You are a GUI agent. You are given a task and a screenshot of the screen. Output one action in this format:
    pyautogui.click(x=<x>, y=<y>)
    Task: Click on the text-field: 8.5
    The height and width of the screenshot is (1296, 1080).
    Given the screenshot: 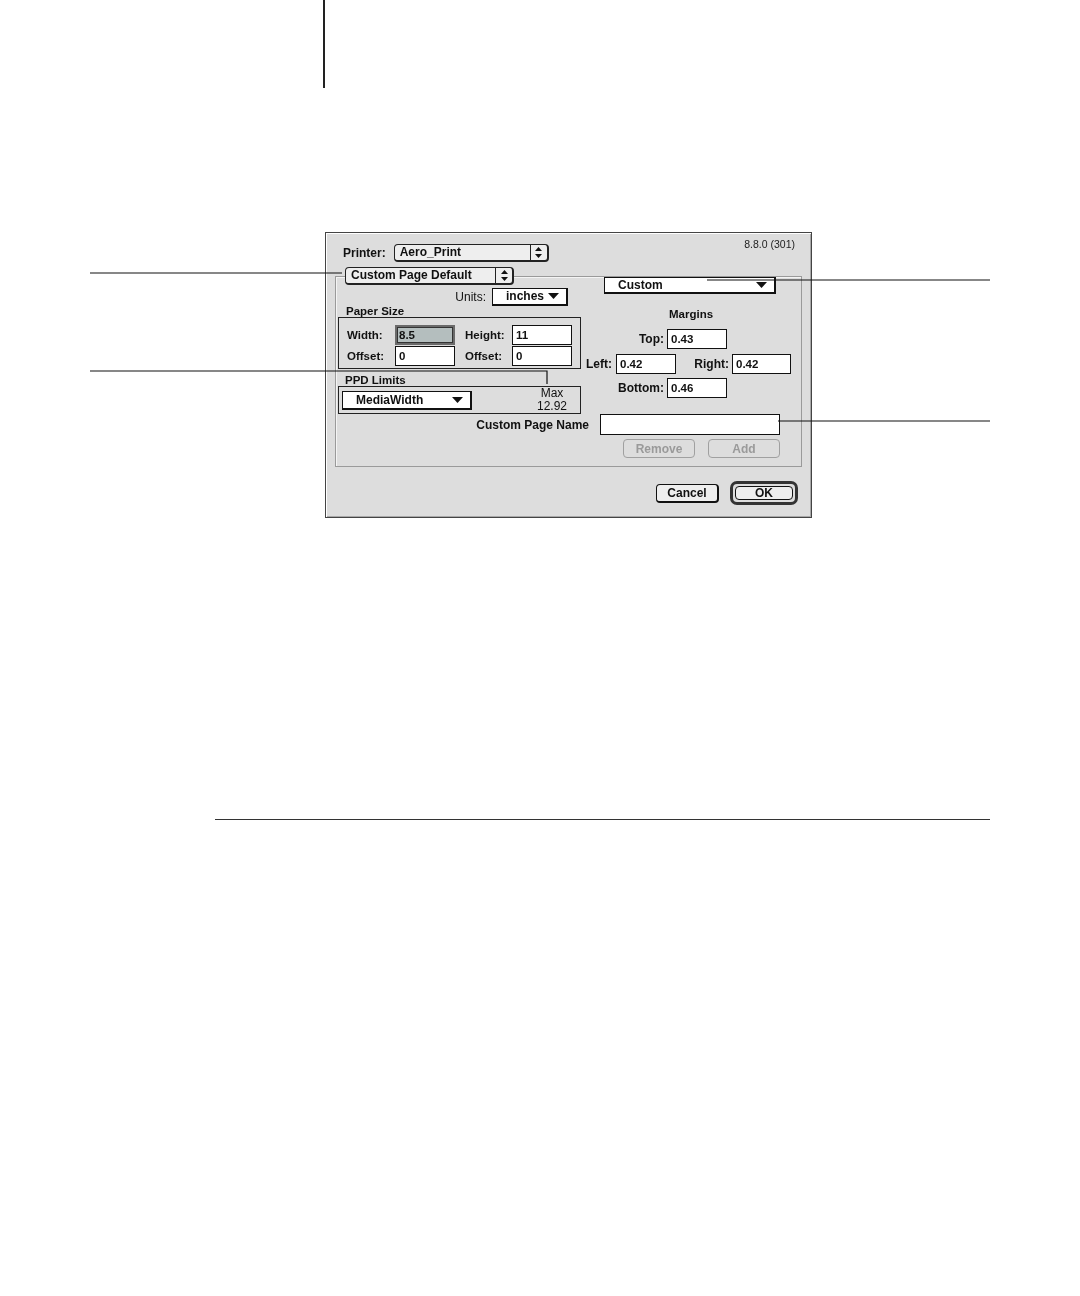 What is the action you would take?
    pyautogui.click(x=425, y=334)
    